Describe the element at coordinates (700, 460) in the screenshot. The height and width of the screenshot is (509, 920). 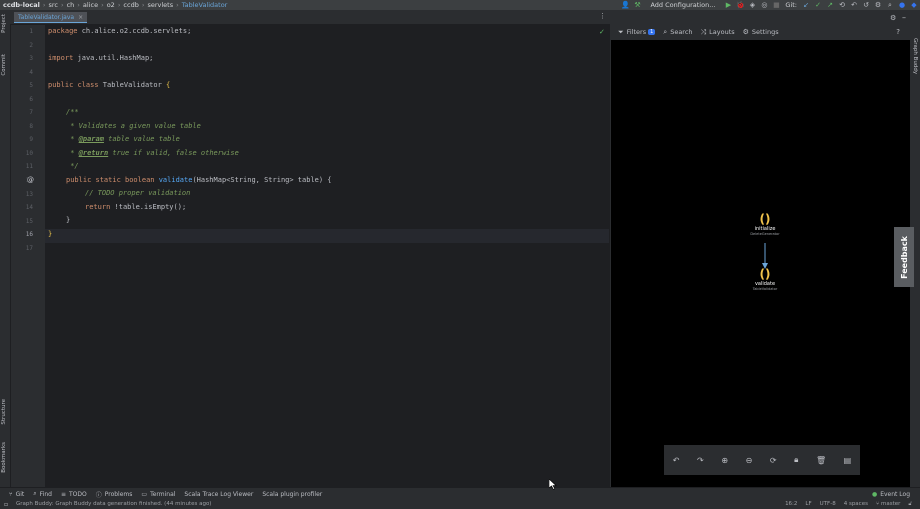
I see `redo-icon: ↷` at that location.